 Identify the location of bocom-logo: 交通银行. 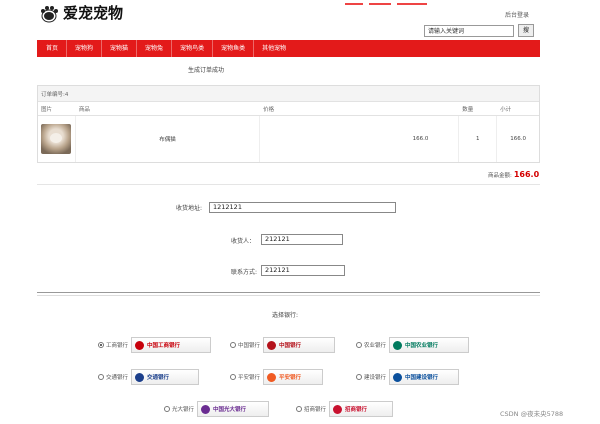
(165, 377).